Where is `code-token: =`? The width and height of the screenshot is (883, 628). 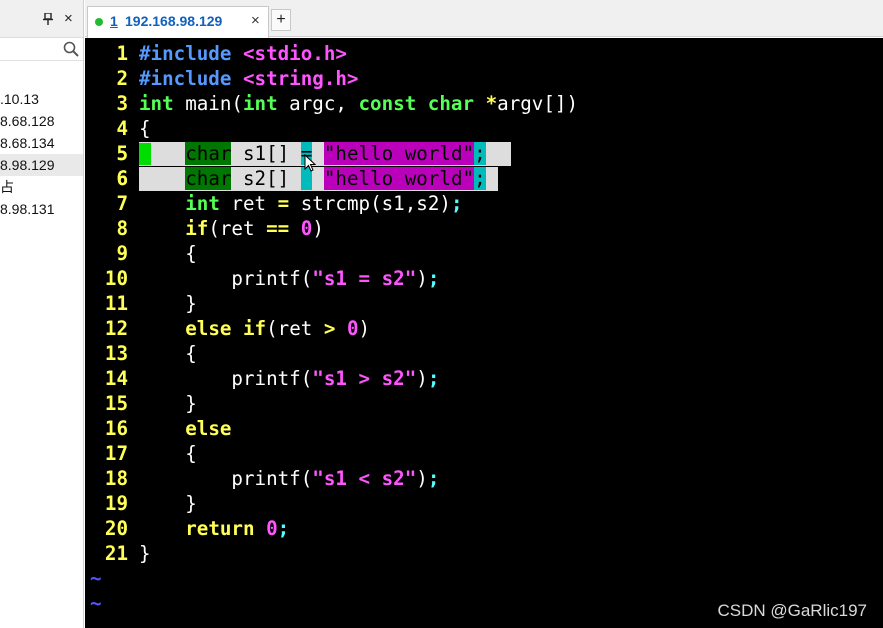 code-token: = is located at coordinates (283, 203).